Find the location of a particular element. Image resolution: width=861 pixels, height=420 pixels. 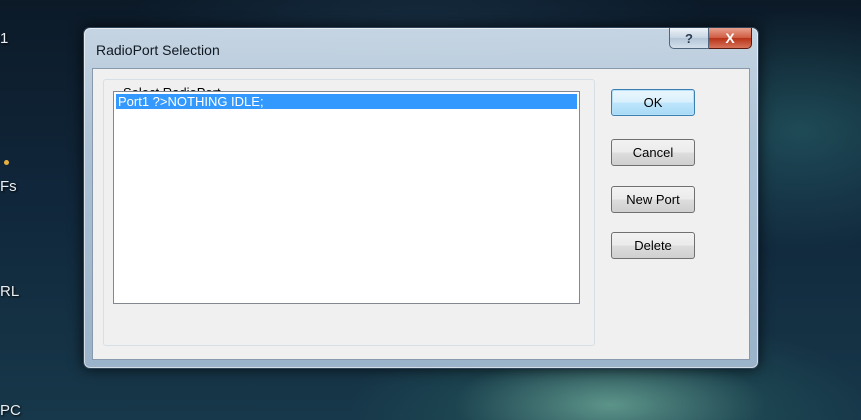

caption-buttons: ? X is located at coordinates (710, 38).